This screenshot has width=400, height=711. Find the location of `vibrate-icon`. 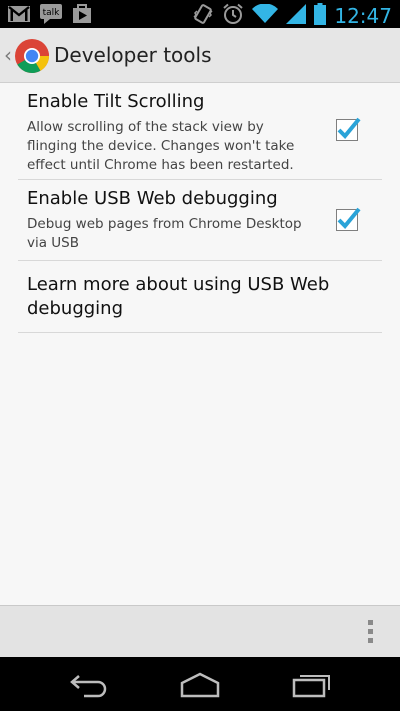

vibrate-icon is located at coordinates (203, 16).